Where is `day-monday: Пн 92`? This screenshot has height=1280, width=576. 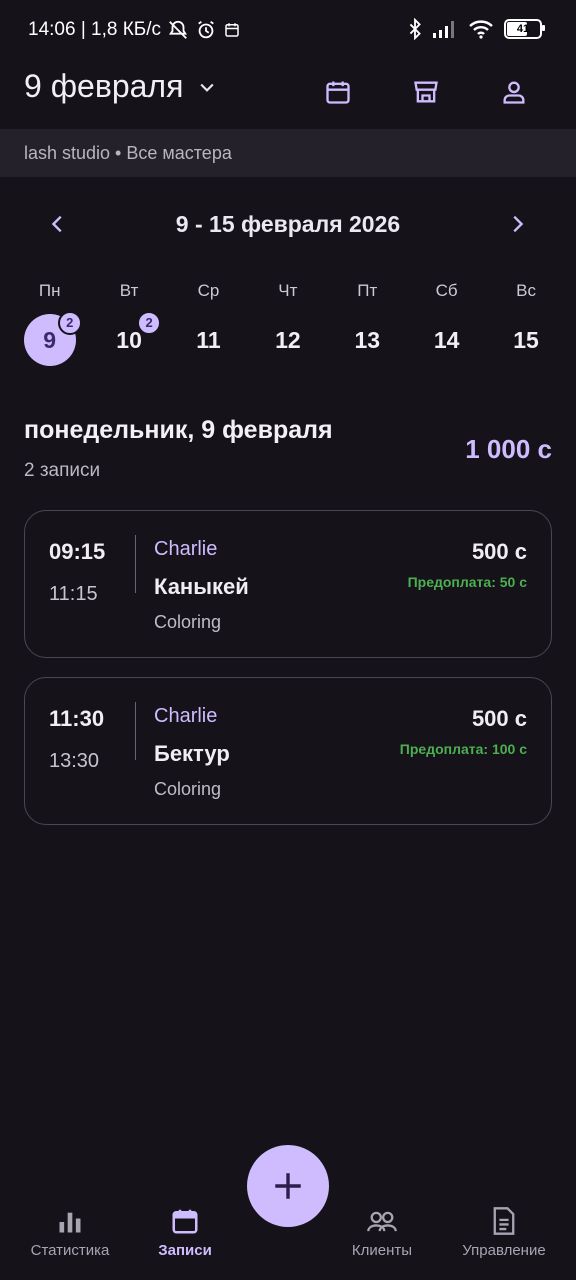 day-monday: Пн 92 is located at coordinates (49, 321).